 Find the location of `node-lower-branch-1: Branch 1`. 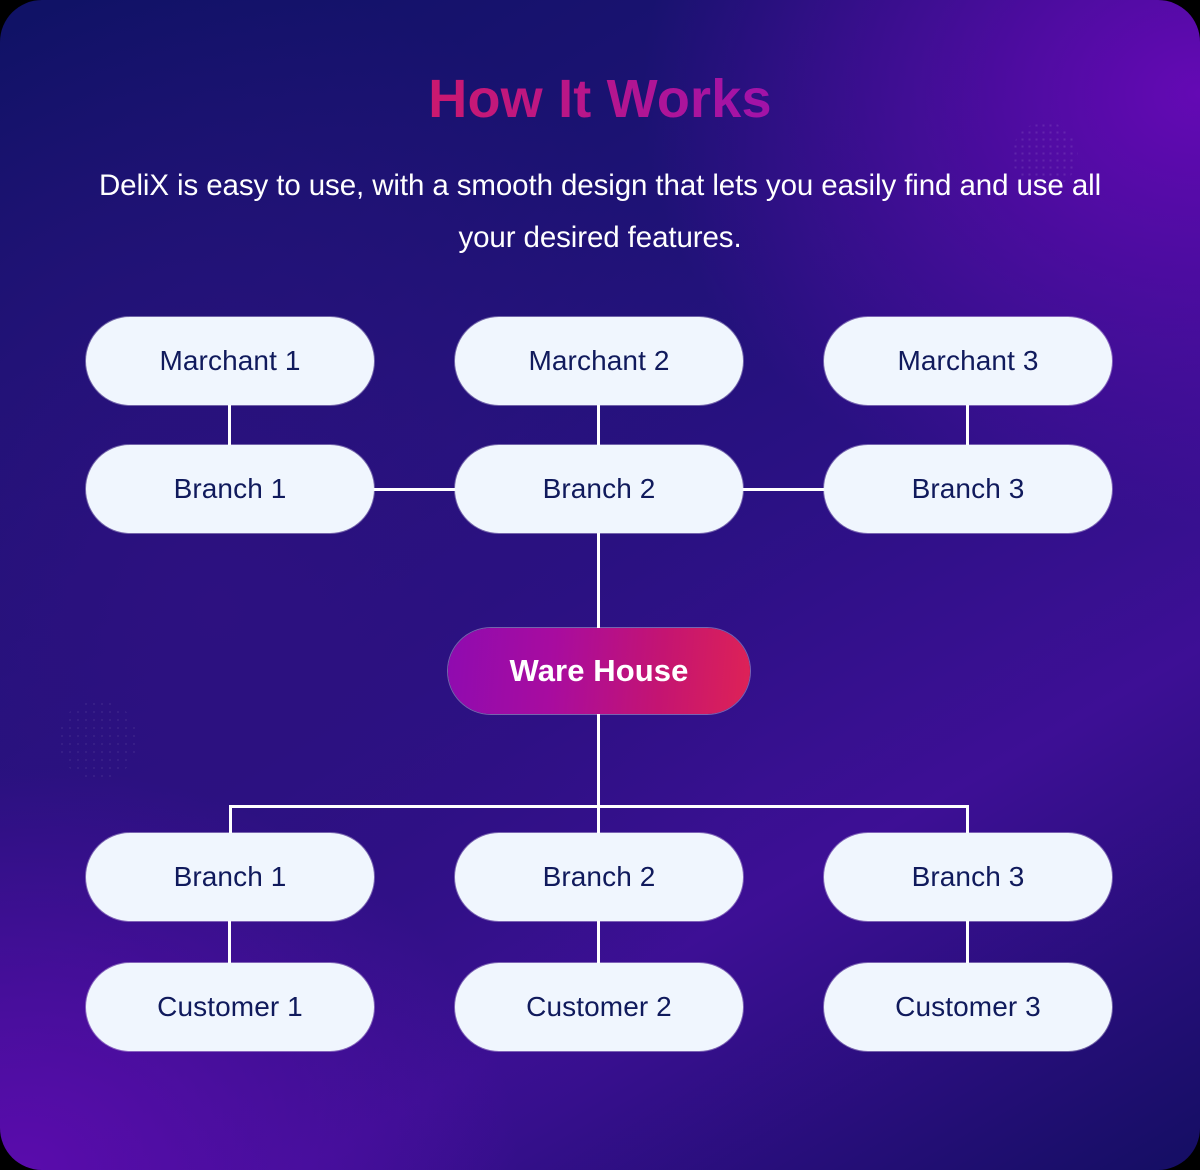

node-lower-branch-1: Branch 1 is located at coordinates (230, 877).